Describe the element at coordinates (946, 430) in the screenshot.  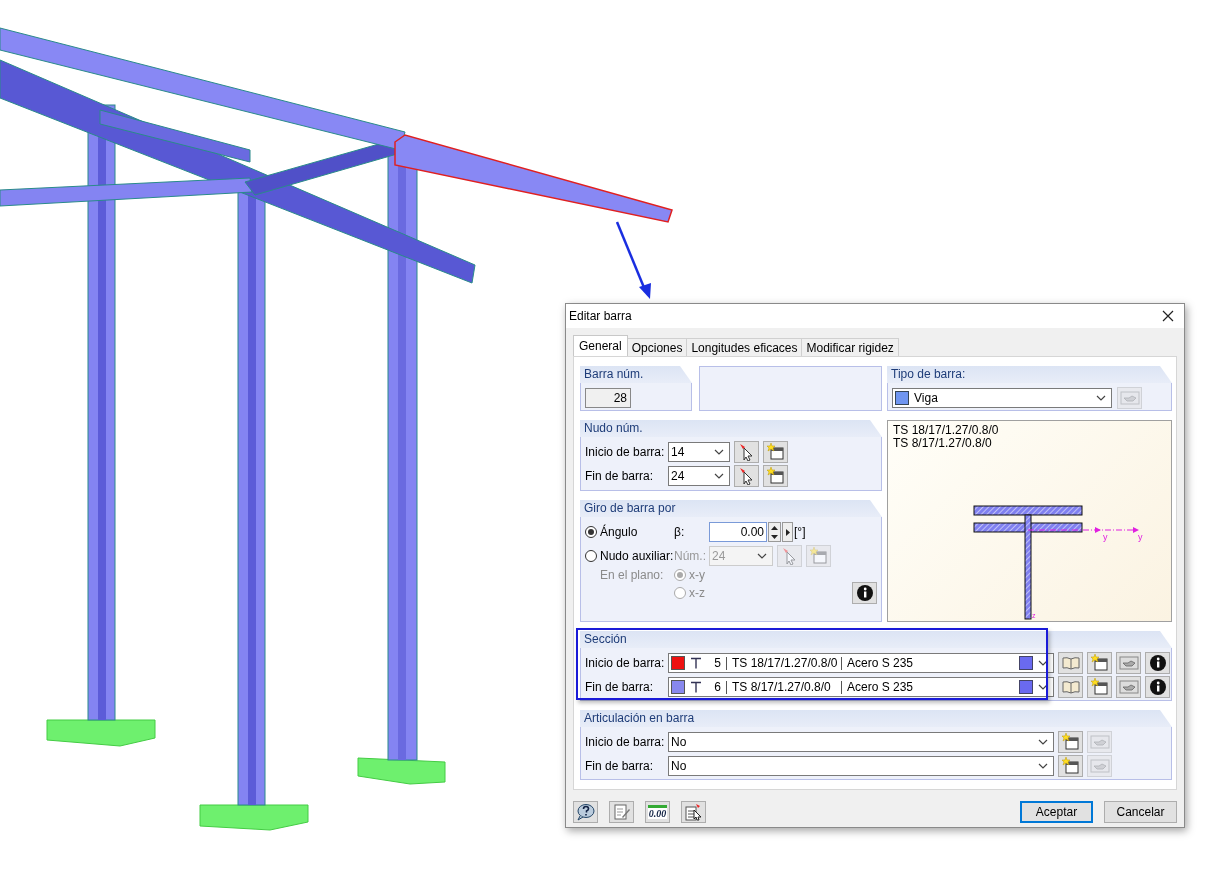
I see `section-name-text: TS 18/17/1.27/0.8/0` at that location.